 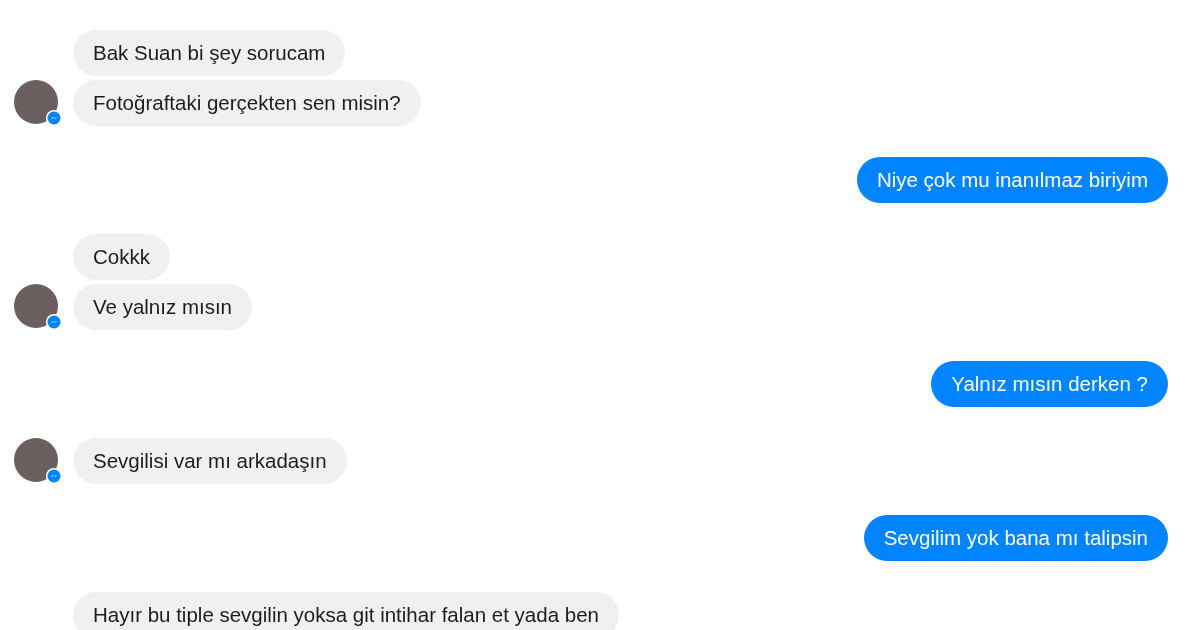 What do you see at coordinates (247, 103) in the screenshot?
I see `received-message: Fotoğraftaki gerçekten sen misin?` at bounding box center [247, 103].